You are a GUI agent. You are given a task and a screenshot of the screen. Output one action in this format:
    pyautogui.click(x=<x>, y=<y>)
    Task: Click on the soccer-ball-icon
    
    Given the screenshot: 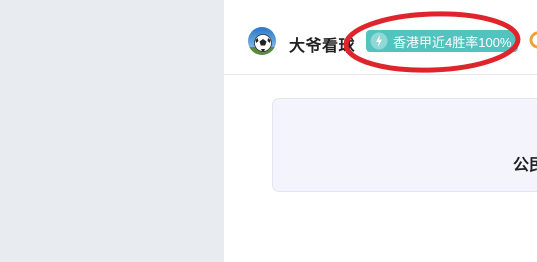 What is the action you would take?
    pyautogui.click(x=262, y=41)
    